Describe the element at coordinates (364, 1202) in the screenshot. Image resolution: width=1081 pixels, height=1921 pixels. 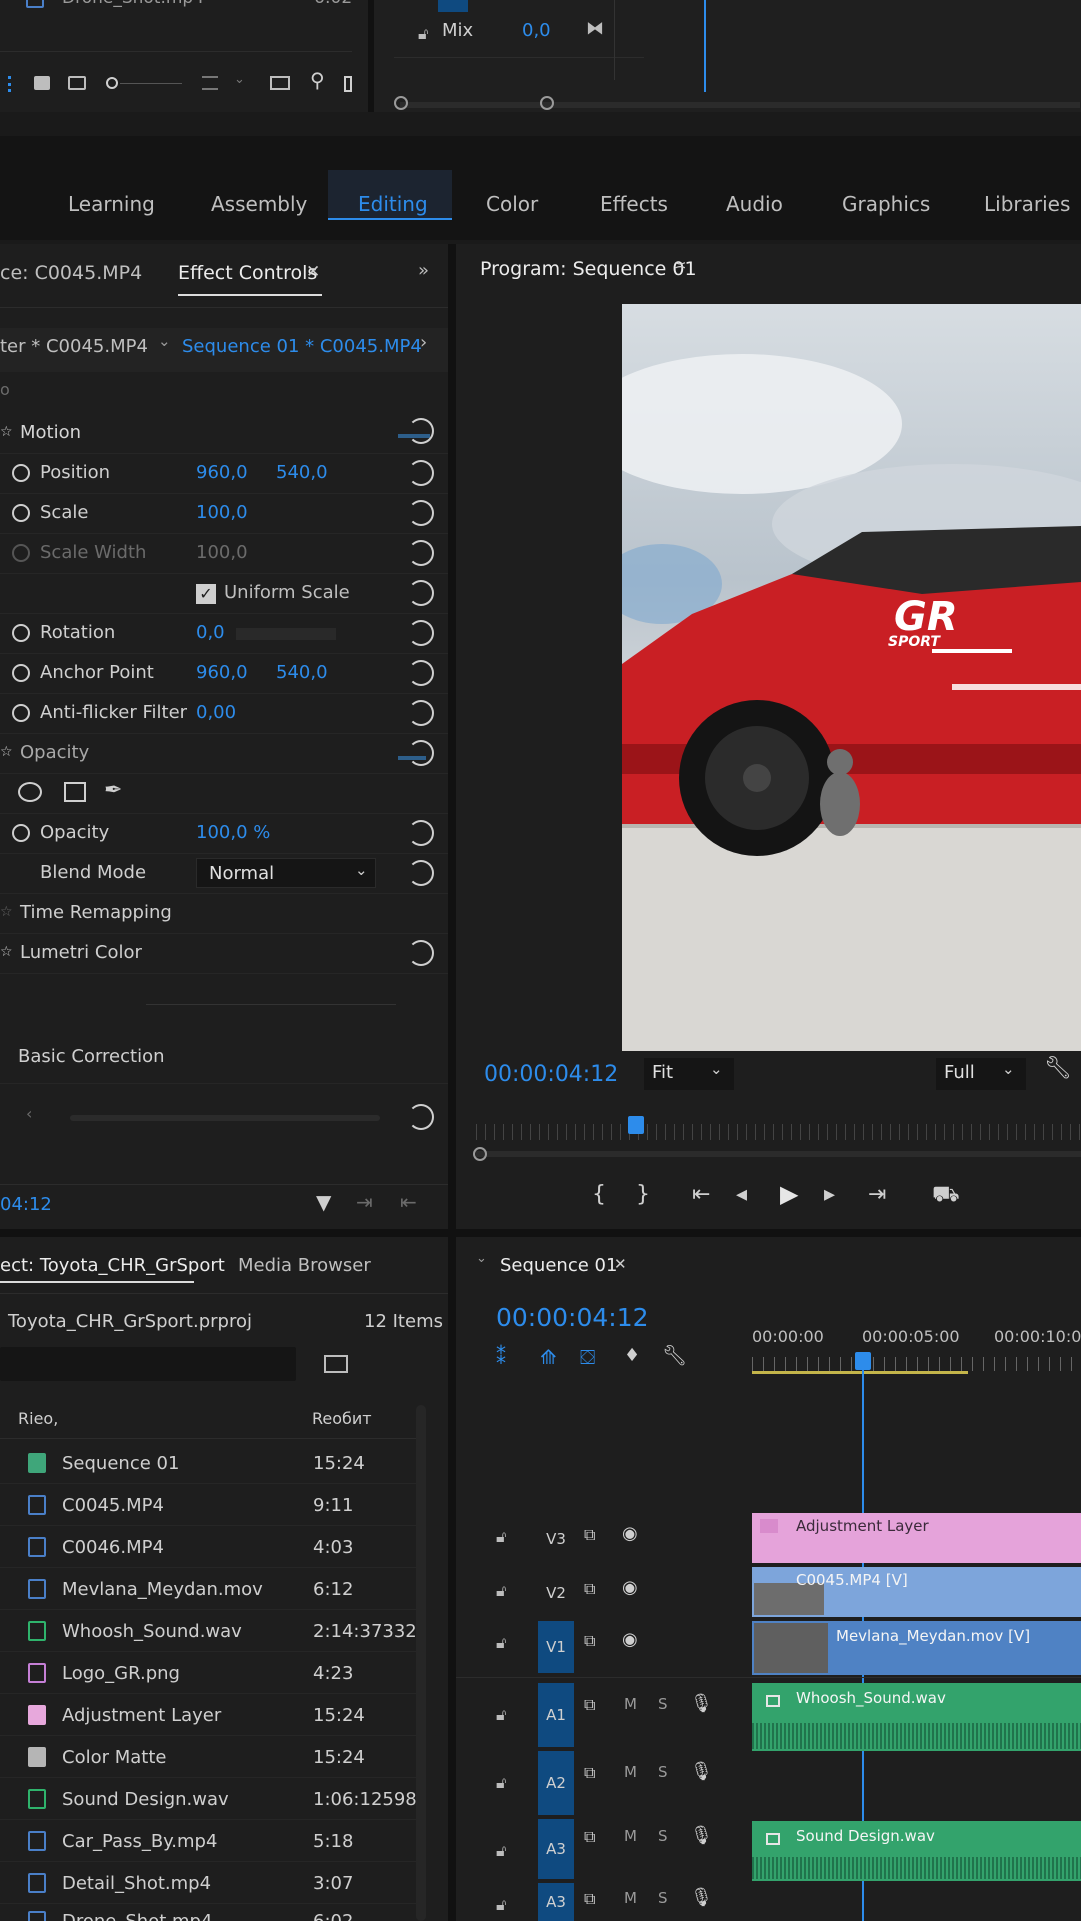
I see `ripple-icon: ⇥` at that location.